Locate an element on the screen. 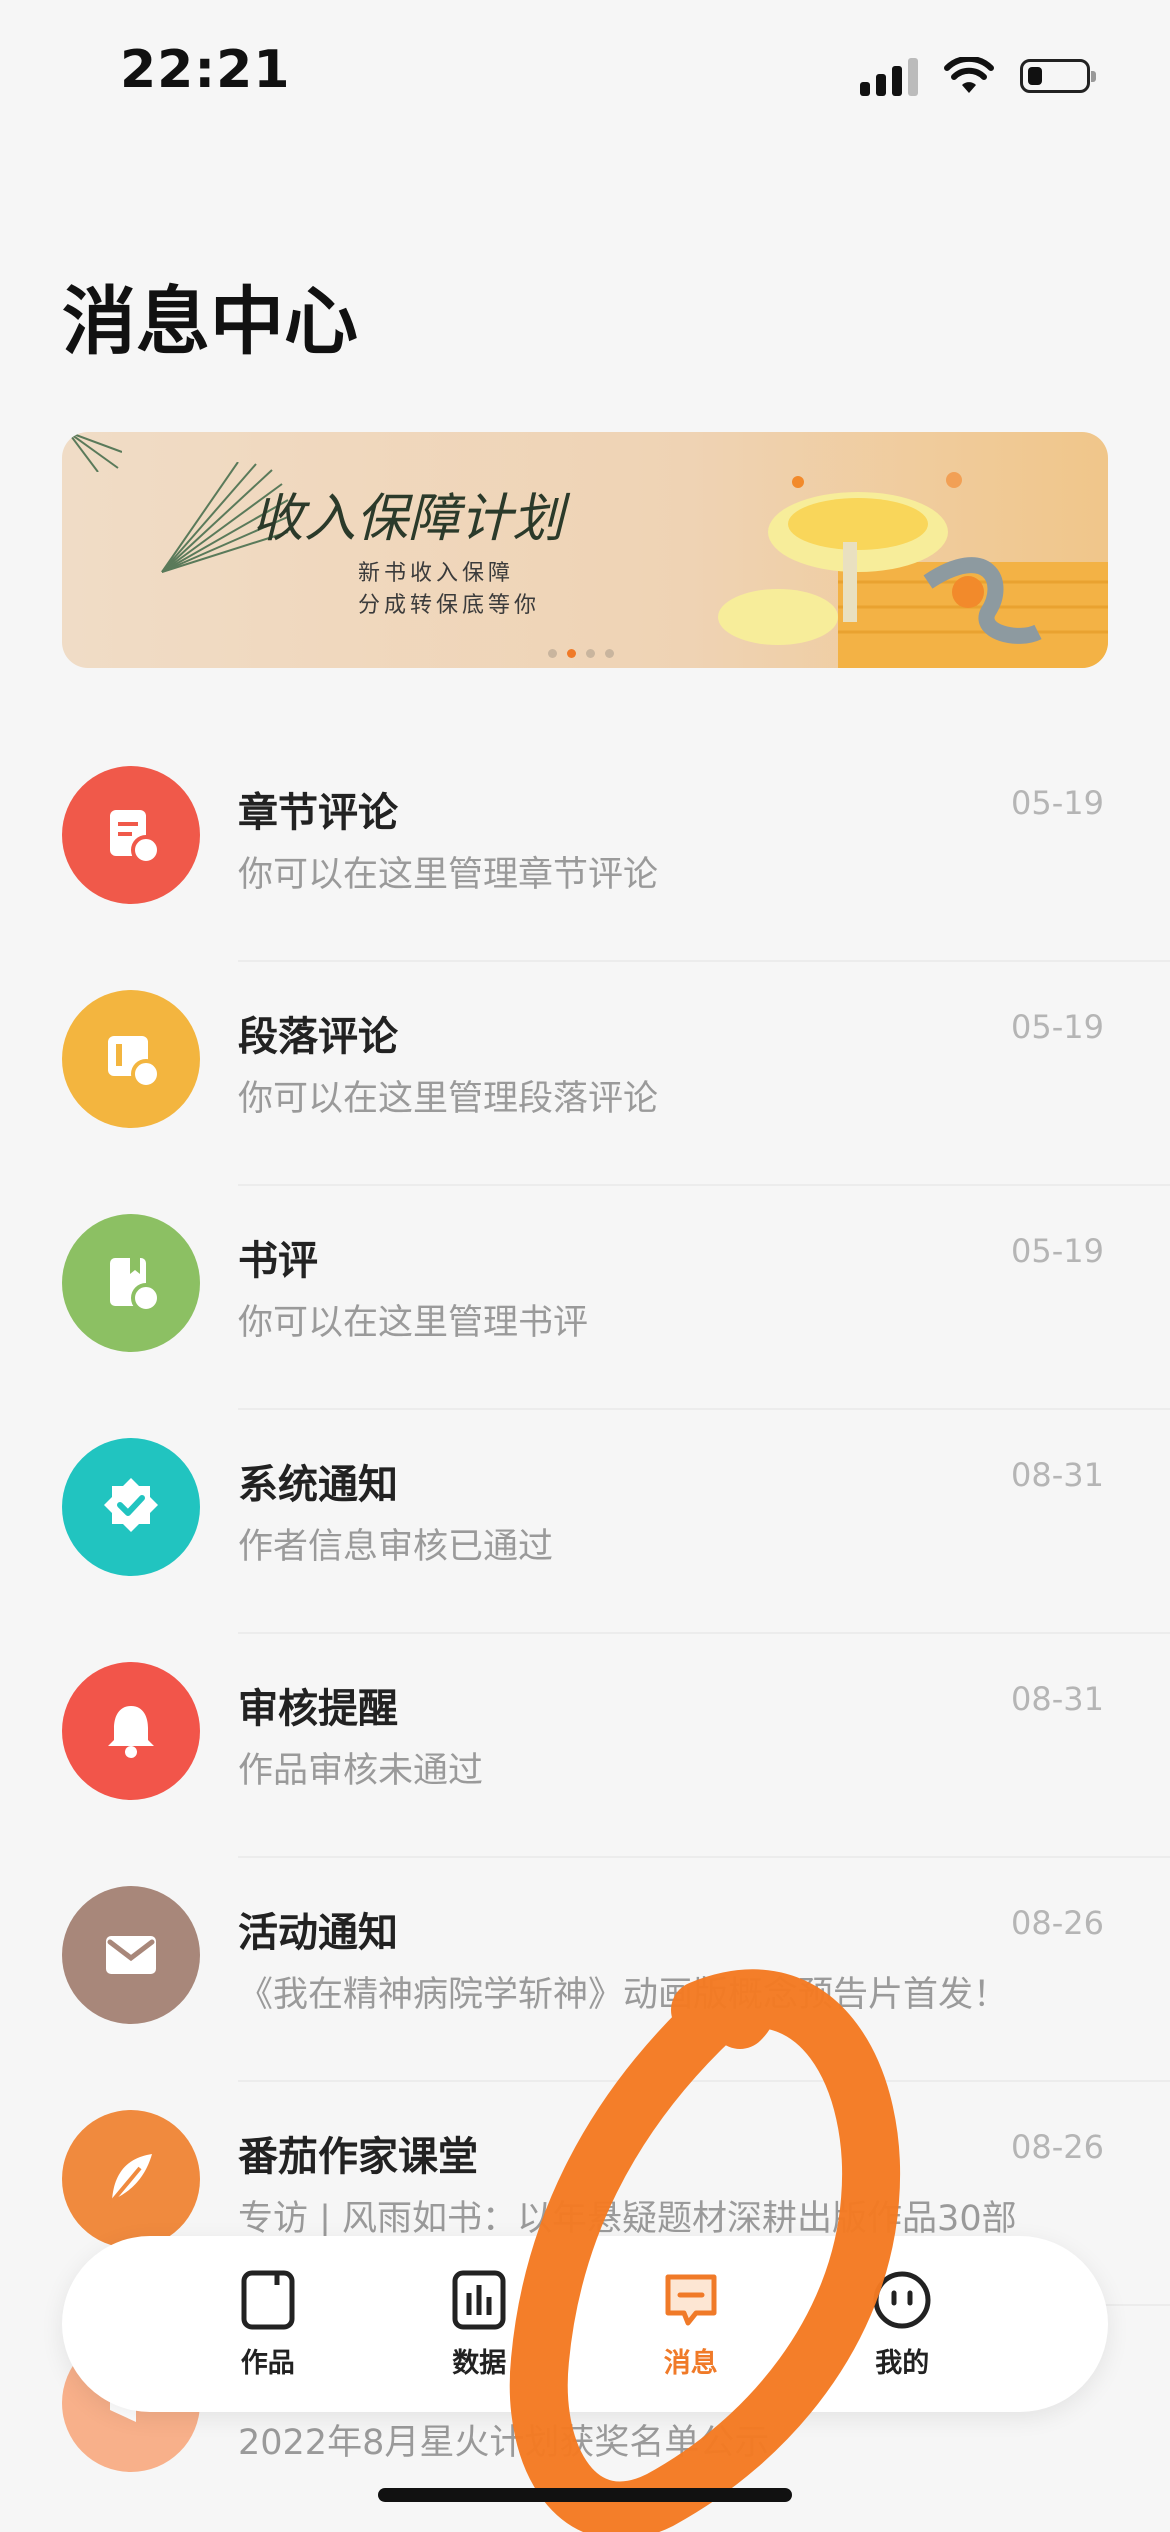 This screenshot has width=1170, height=2532. item-title: 活动通知 is located at coordinates (318, 1933).